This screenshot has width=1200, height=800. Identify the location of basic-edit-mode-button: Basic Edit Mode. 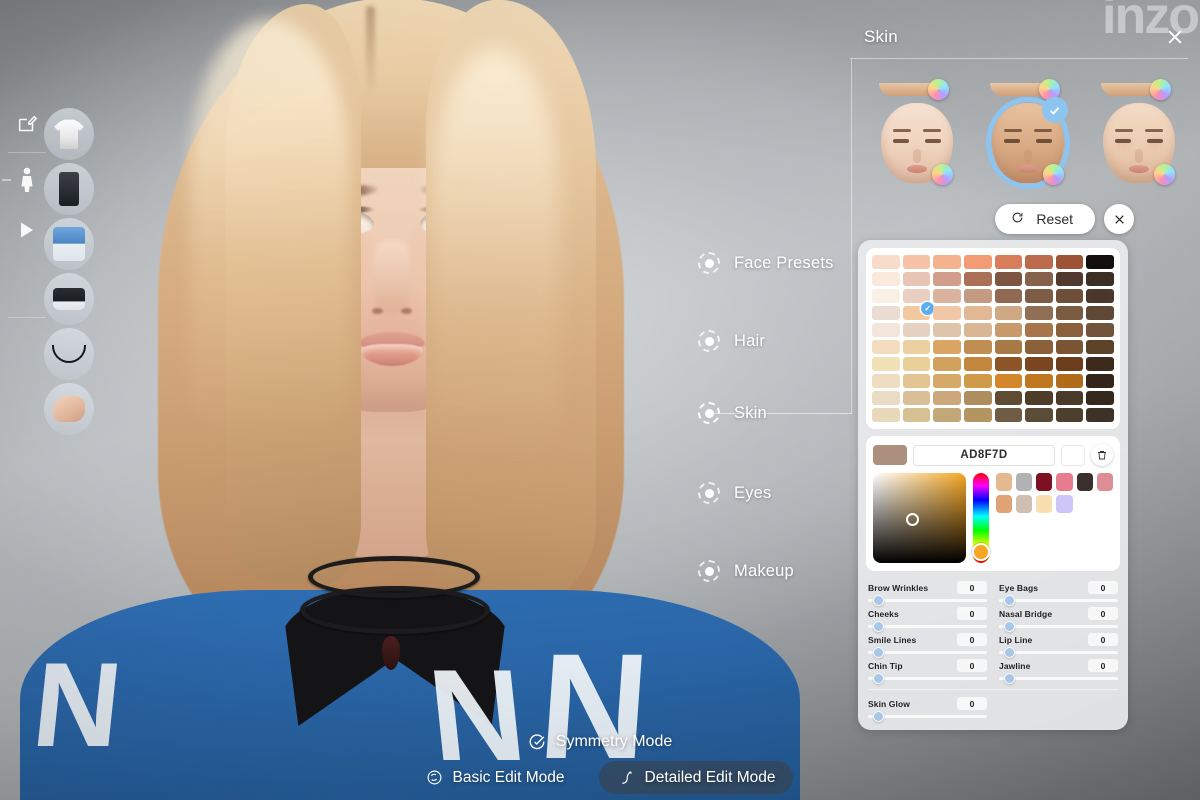
(495, 777).